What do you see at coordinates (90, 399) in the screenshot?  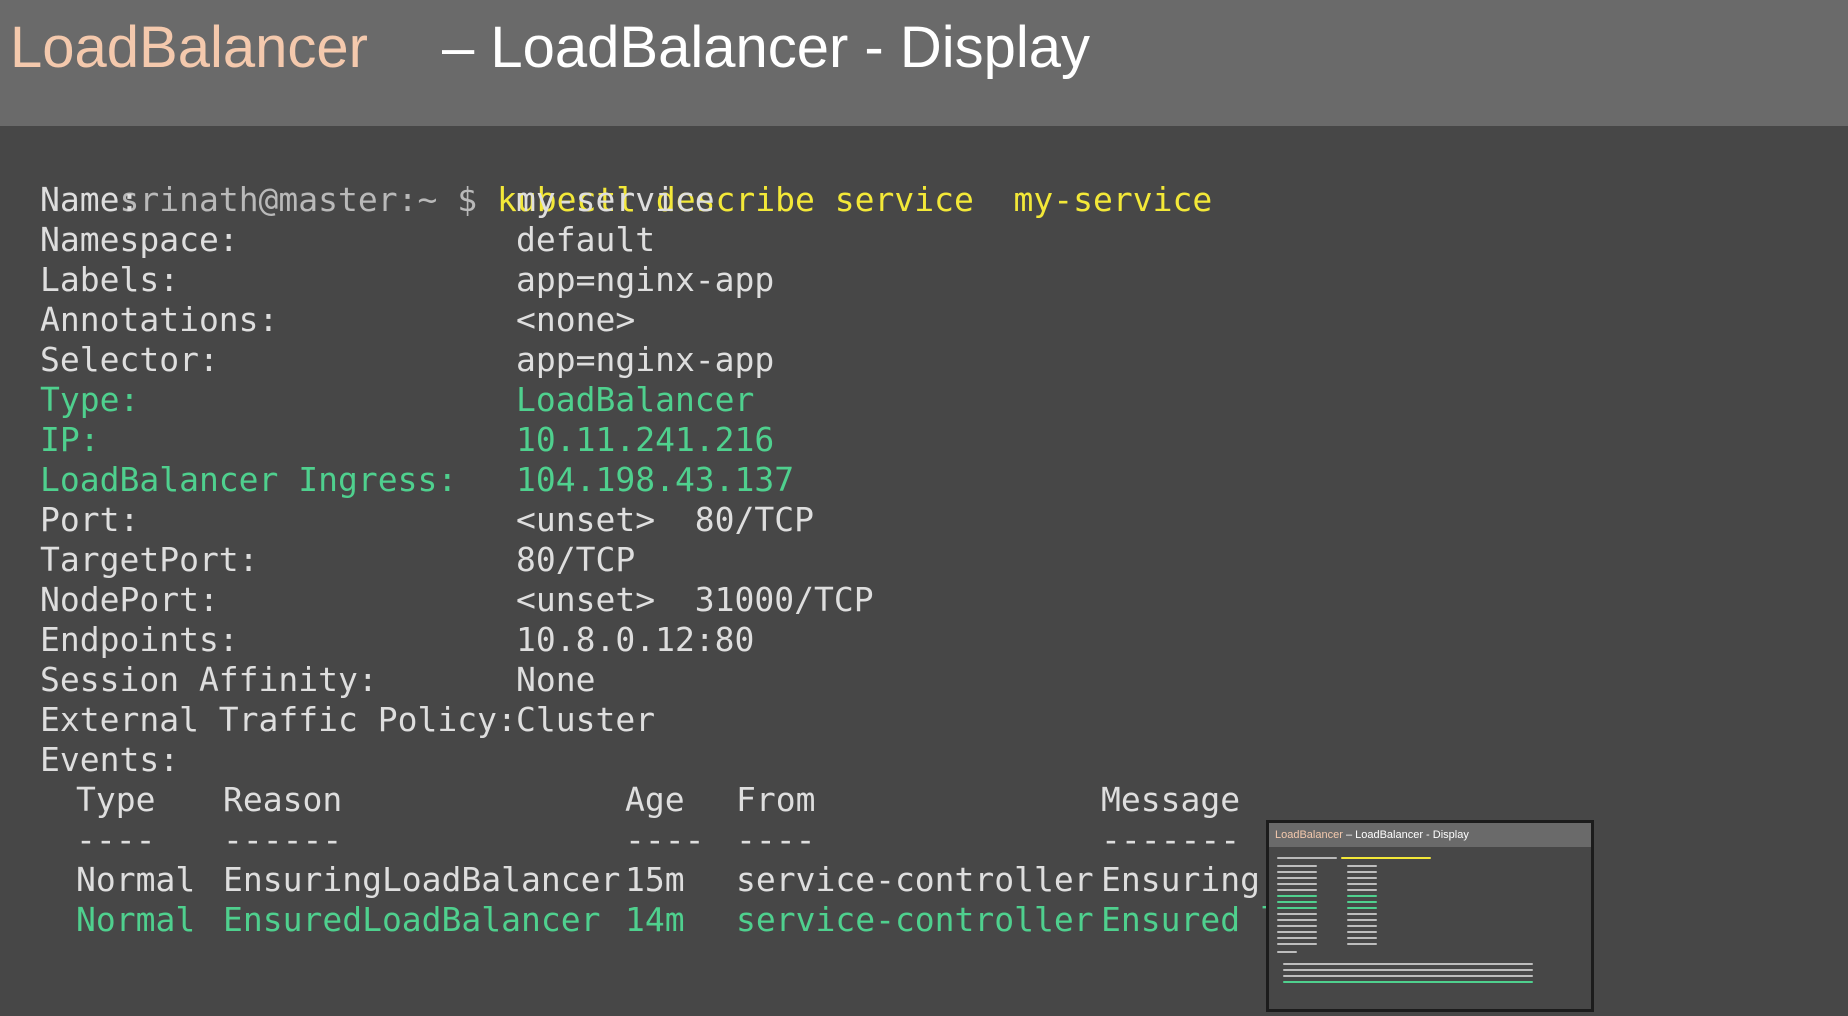 I see `field-key: Type:` at bounding box center [90, 399].